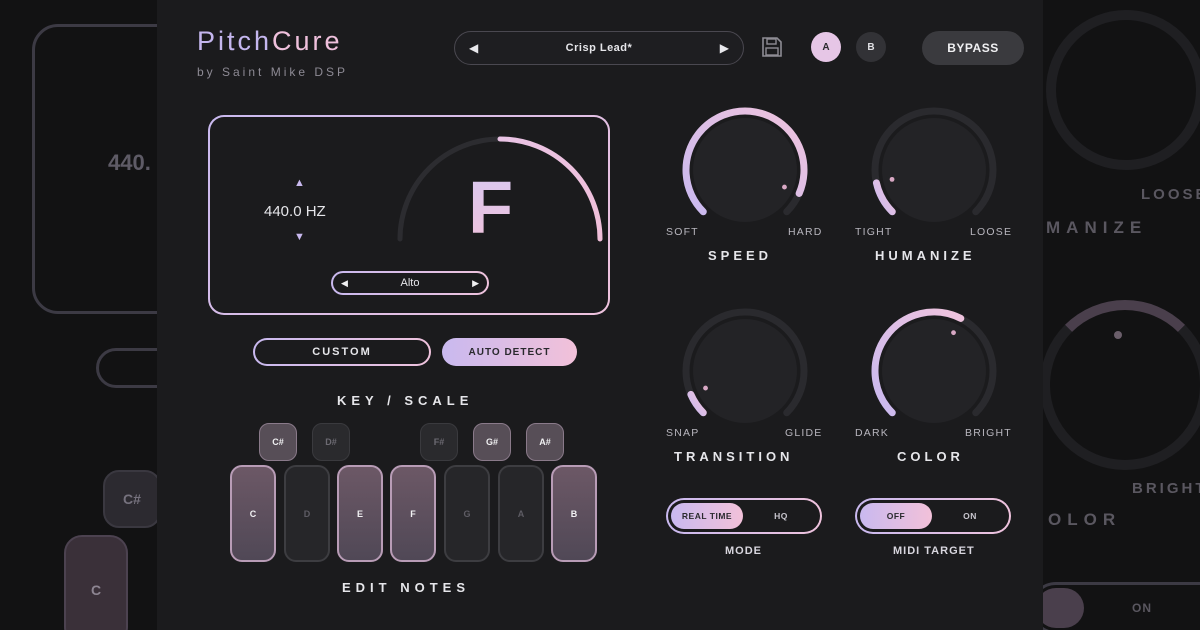 This screenshot has width=1200, height=630. Describe the element at coordinates (344, 283) in the screenshot. I see `voice-prev-button: ◀` at that location.